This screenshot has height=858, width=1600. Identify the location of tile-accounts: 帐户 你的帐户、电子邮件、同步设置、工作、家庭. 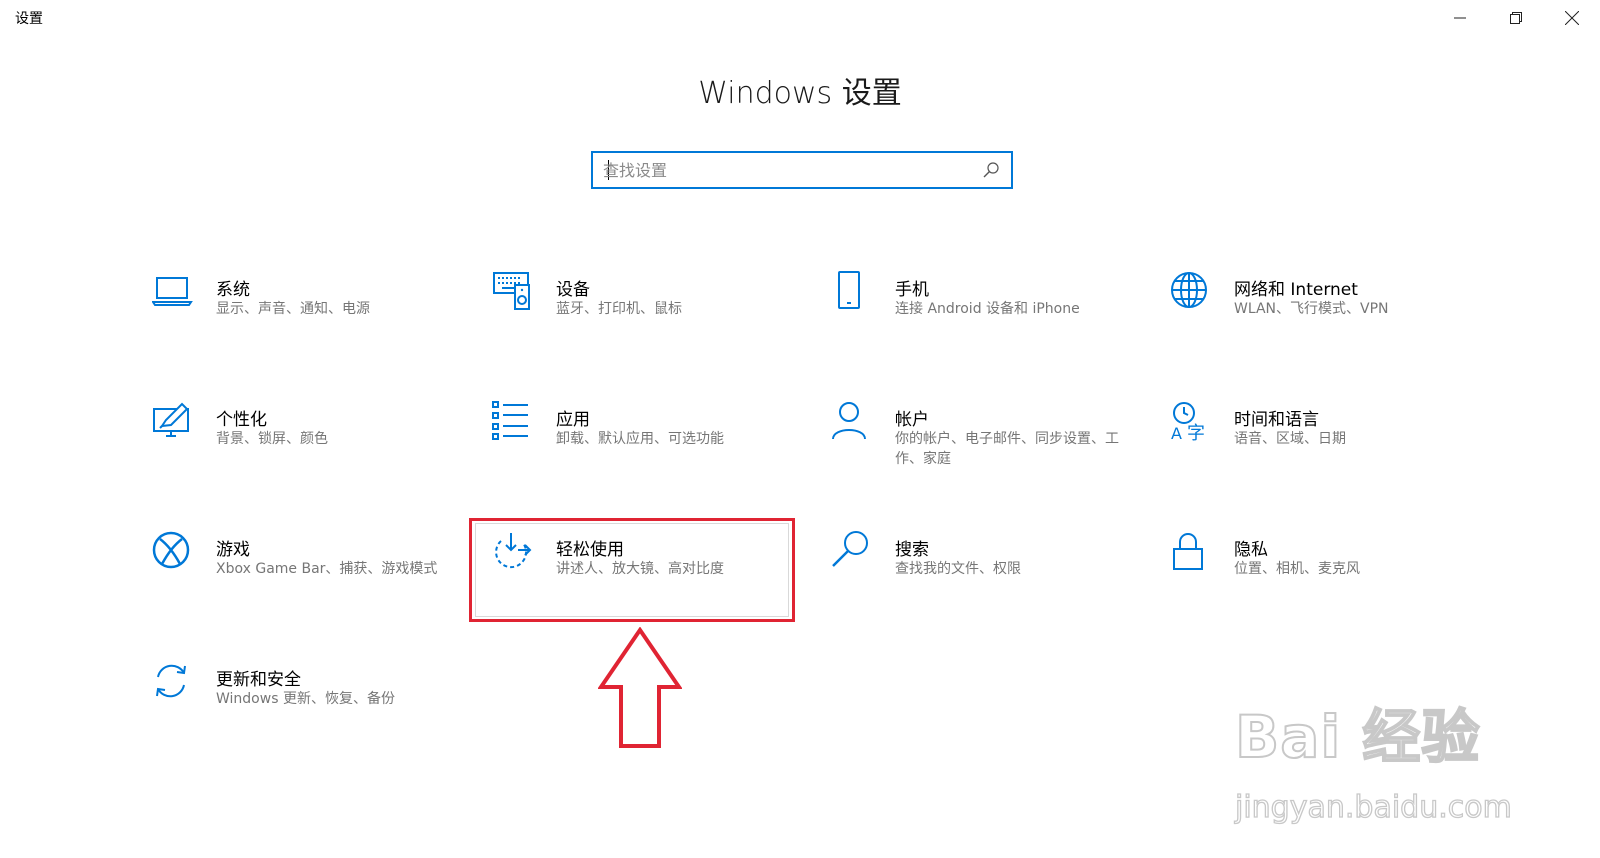
(996, 461).